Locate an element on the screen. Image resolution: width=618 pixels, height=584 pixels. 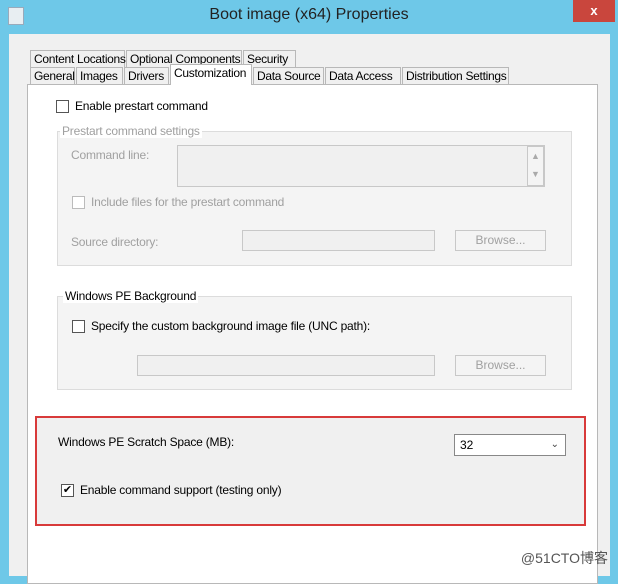
background-path-input is located at coordinates (286, 365).